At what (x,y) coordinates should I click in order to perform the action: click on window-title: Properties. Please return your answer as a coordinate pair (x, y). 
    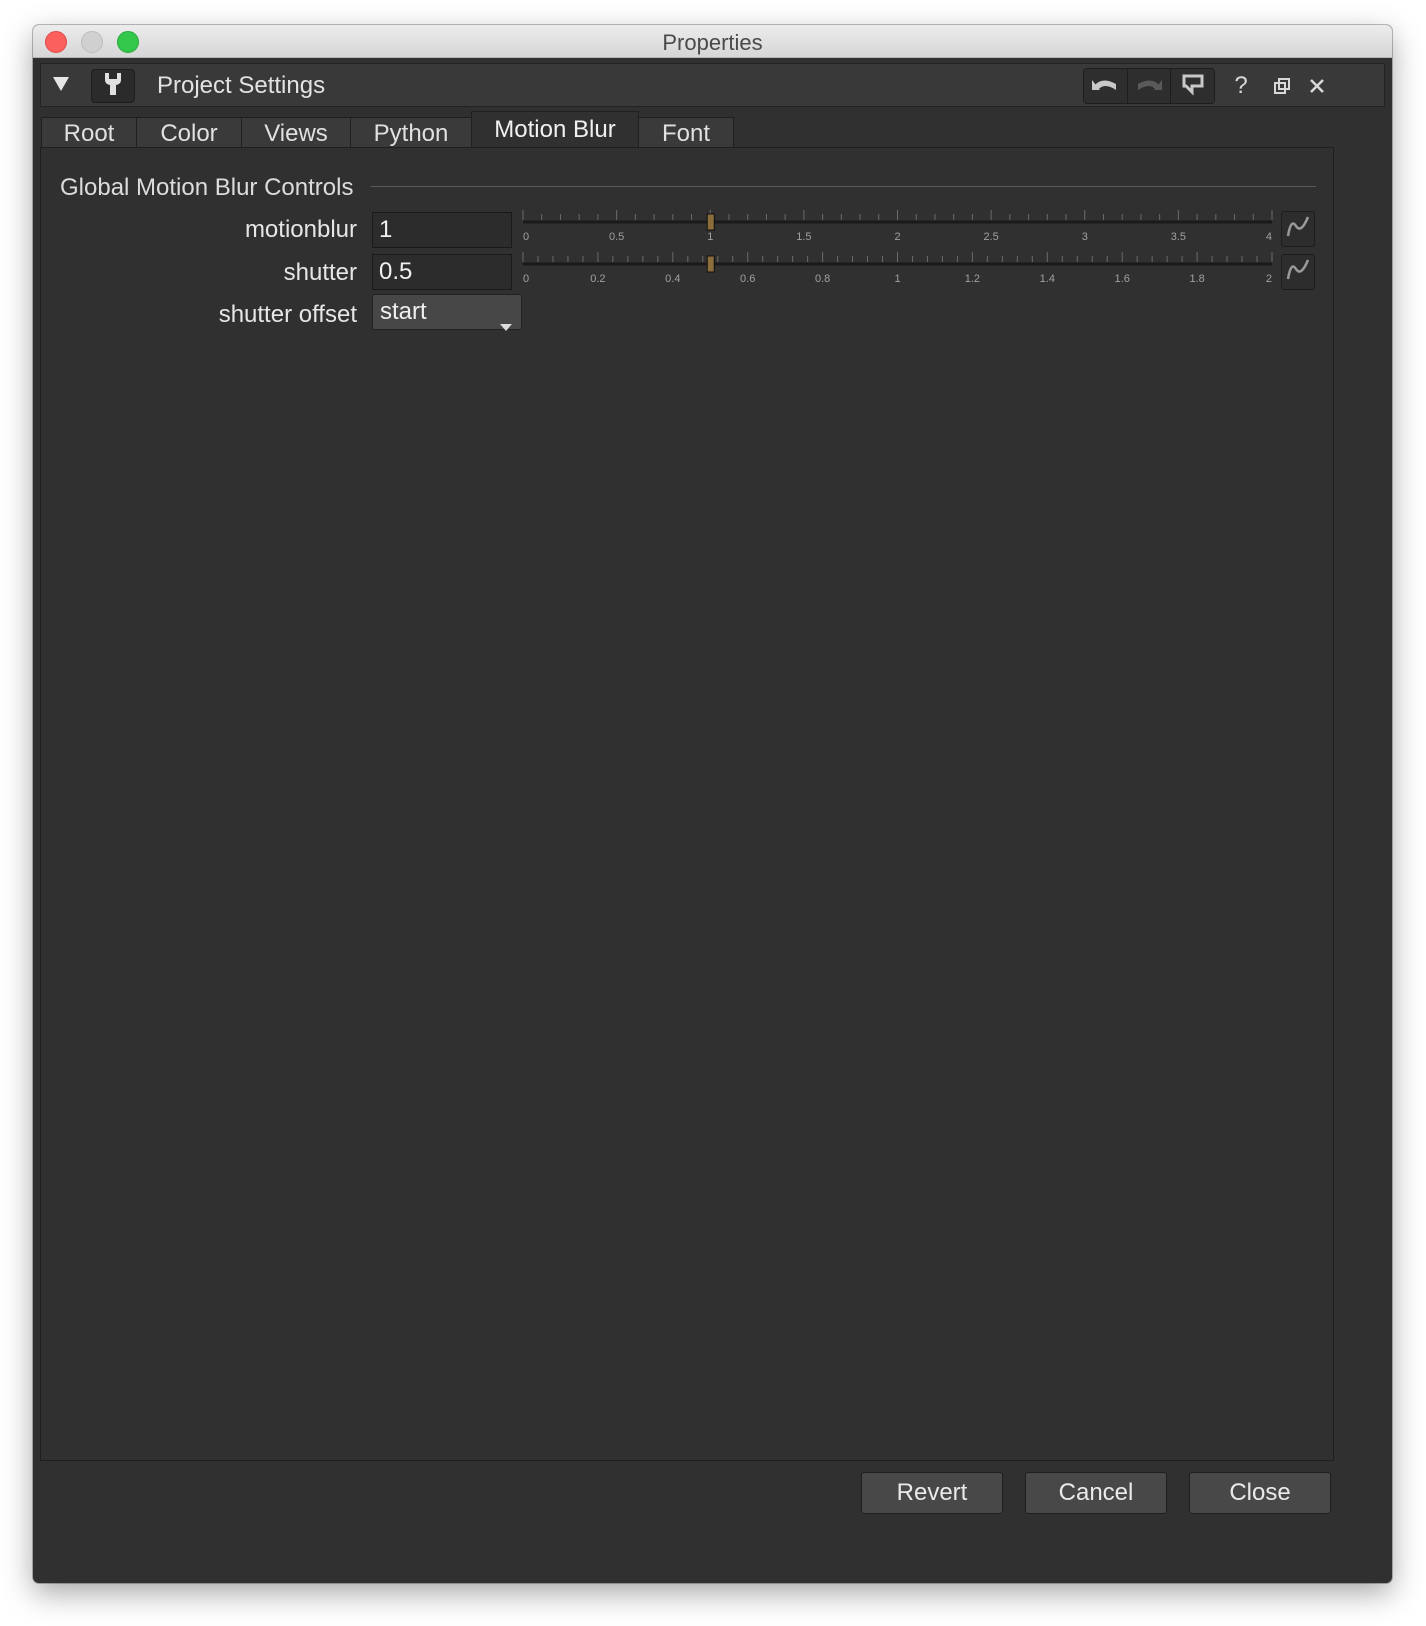
    Looking at the image, I should click on (712, 42).